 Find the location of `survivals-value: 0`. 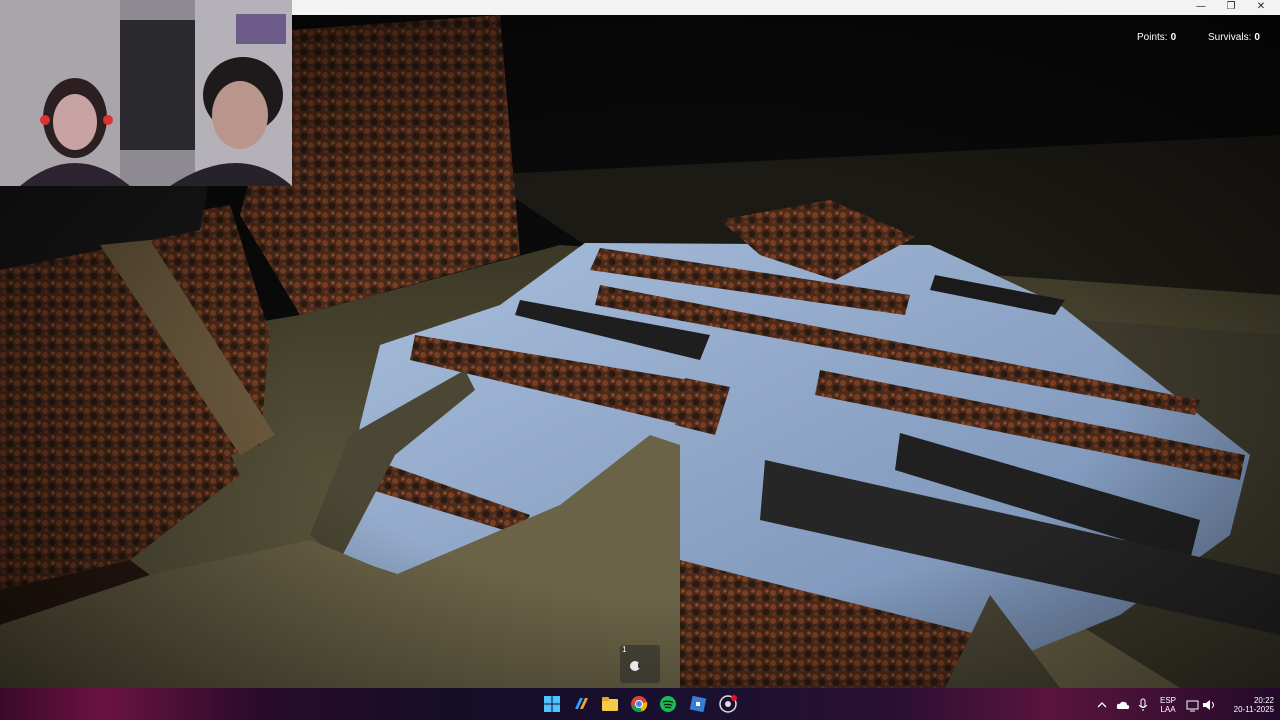

survivals-value: 0 is located at coordinates (1257, 37).